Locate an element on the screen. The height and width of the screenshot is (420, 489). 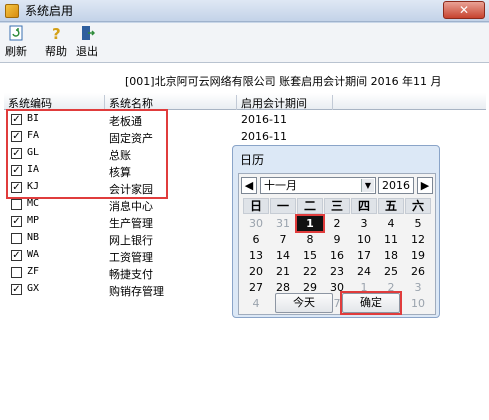
today-button: 今天 is located at coordinates (304, 303).